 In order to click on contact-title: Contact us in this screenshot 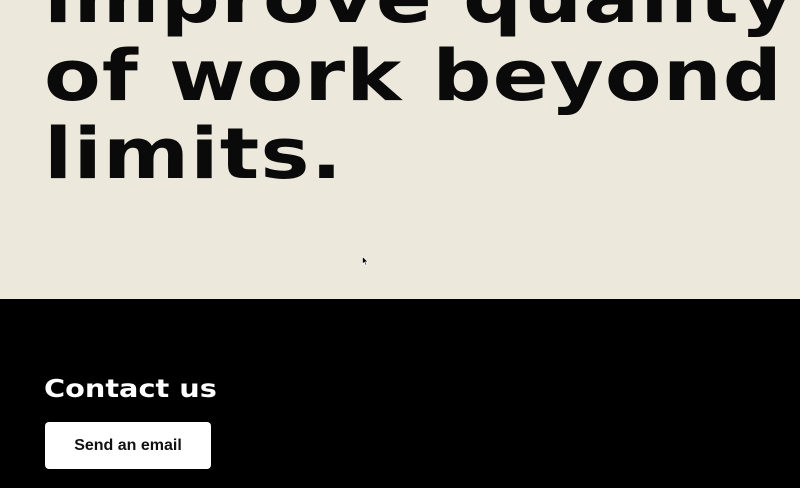, I will do `click(130, 388)`.